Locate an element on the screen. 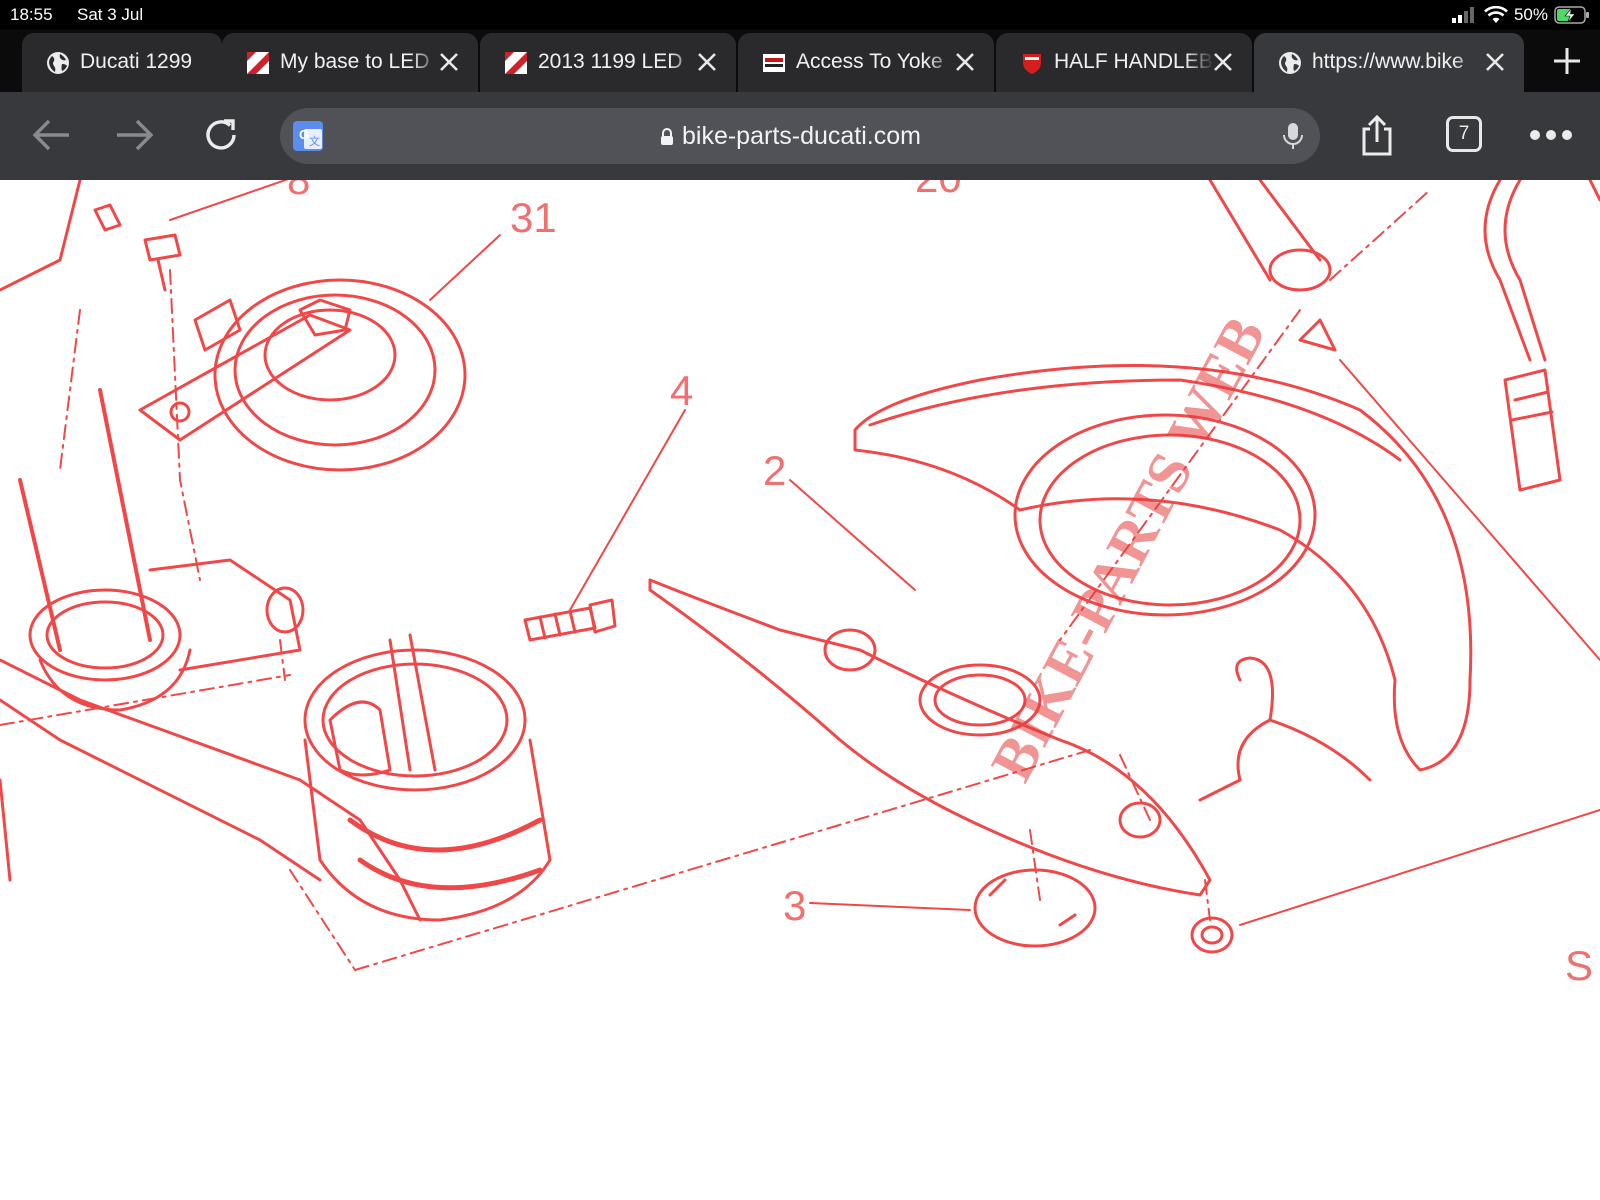  url-display: bike-parts-ducati.com is located at coordinates (790, 136).